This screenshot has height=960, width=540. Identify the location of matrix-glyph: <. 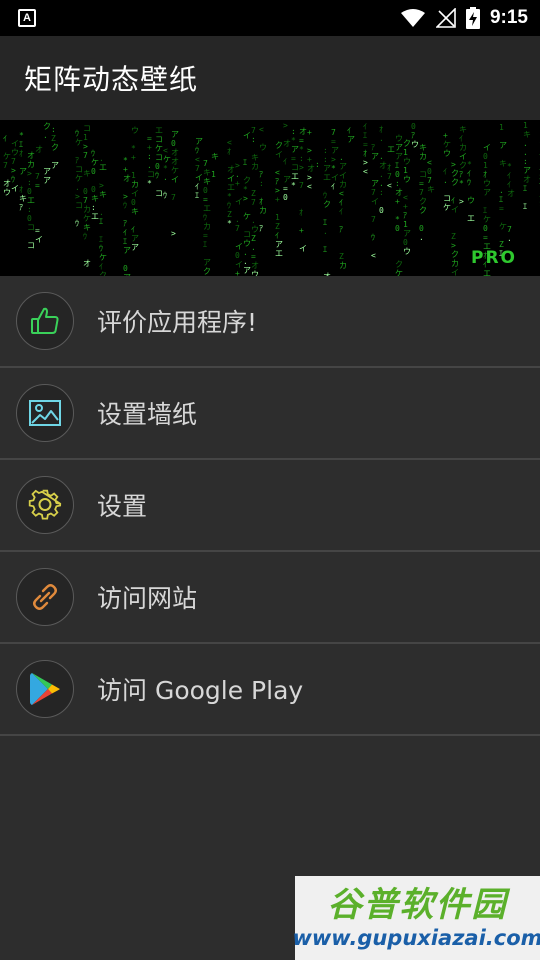
(405, 197).